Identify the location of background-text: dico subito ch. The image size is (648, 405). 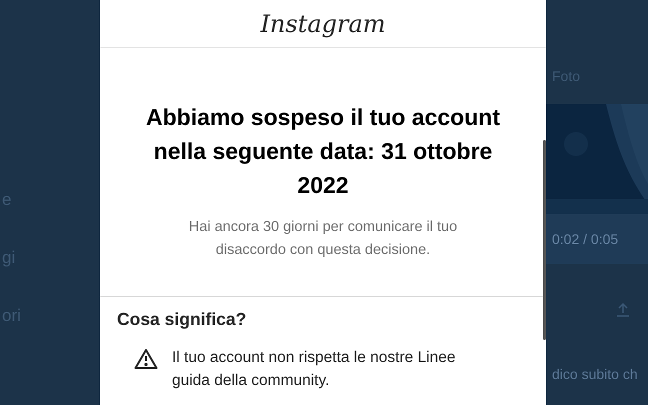
(595, 374).